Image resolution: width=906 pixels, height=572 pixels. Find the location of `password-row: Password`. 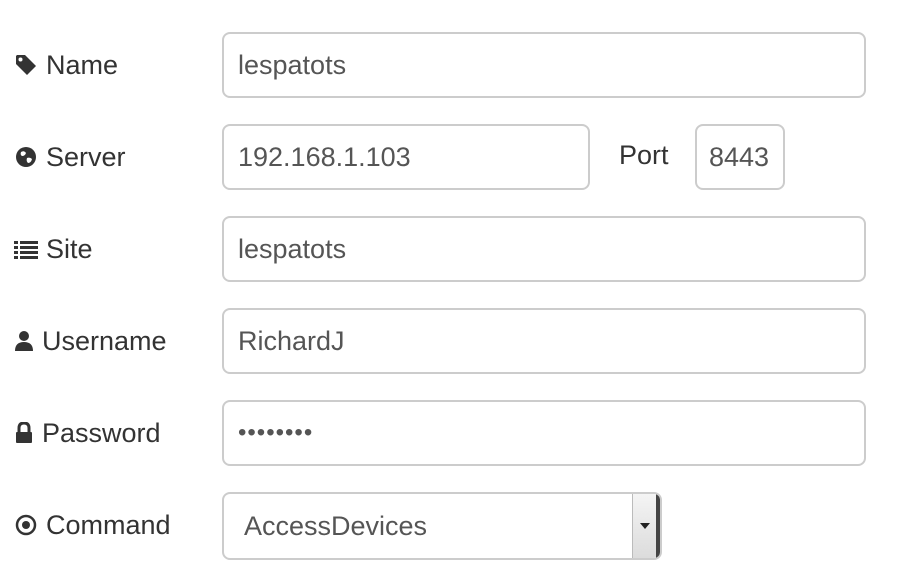

password-row: Password is located at coordinates (453, 433).